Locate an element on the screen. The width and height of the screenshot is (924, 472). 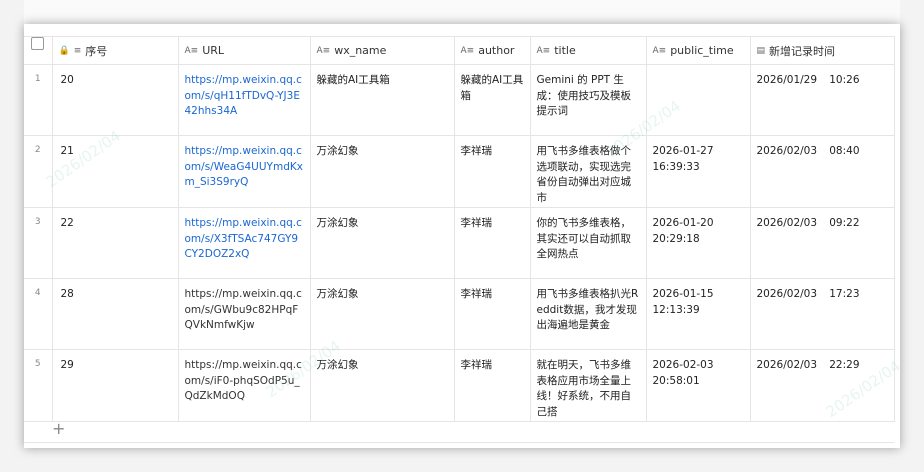
created-time-icon: ▤ is located at coordinates (761, 50).